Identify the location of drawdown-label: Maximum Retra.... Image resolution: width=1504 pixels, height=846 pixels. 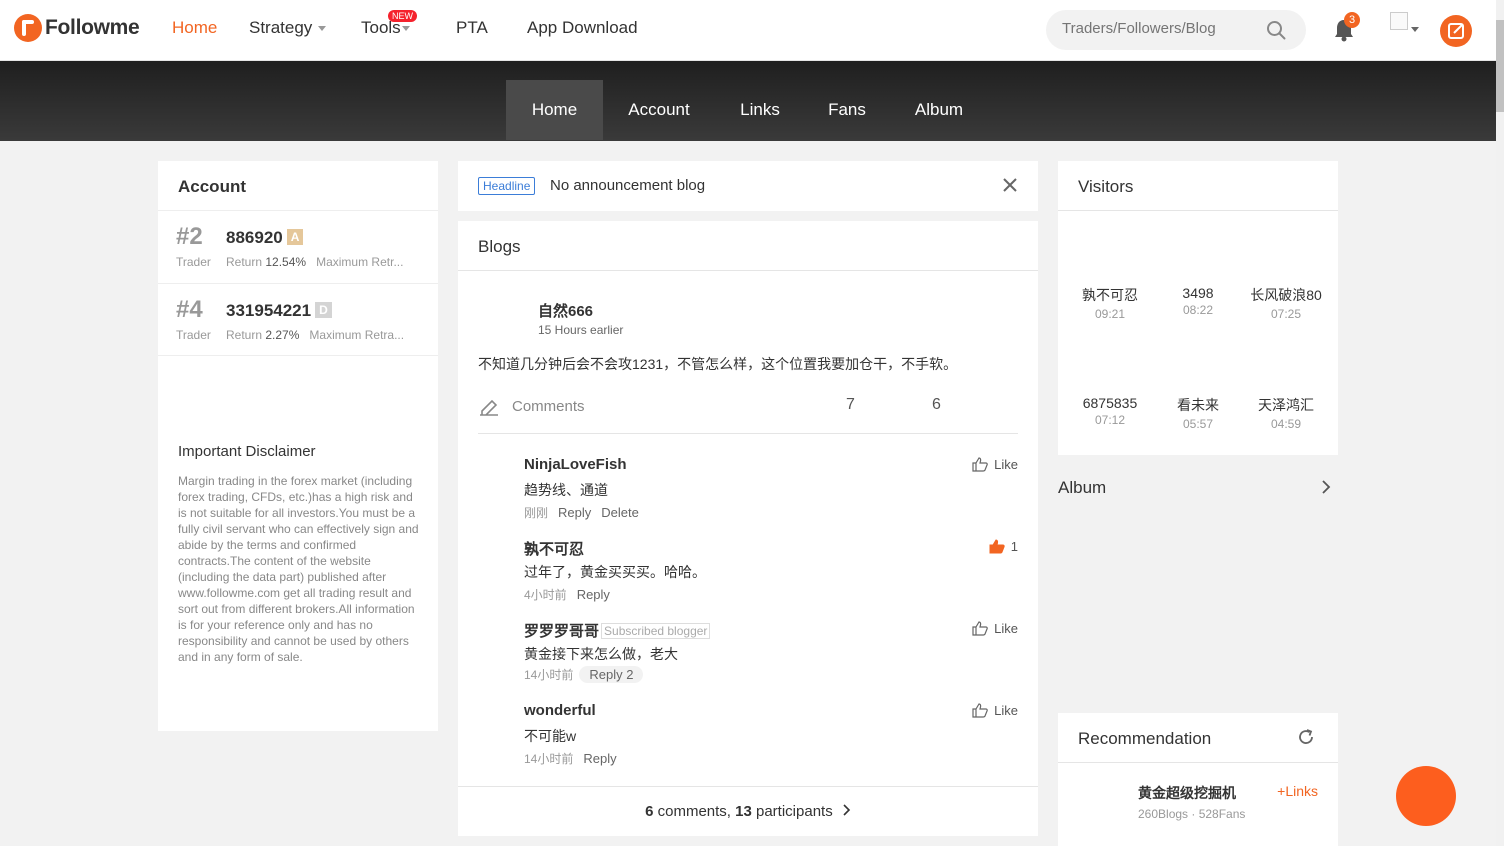
(357, 335).